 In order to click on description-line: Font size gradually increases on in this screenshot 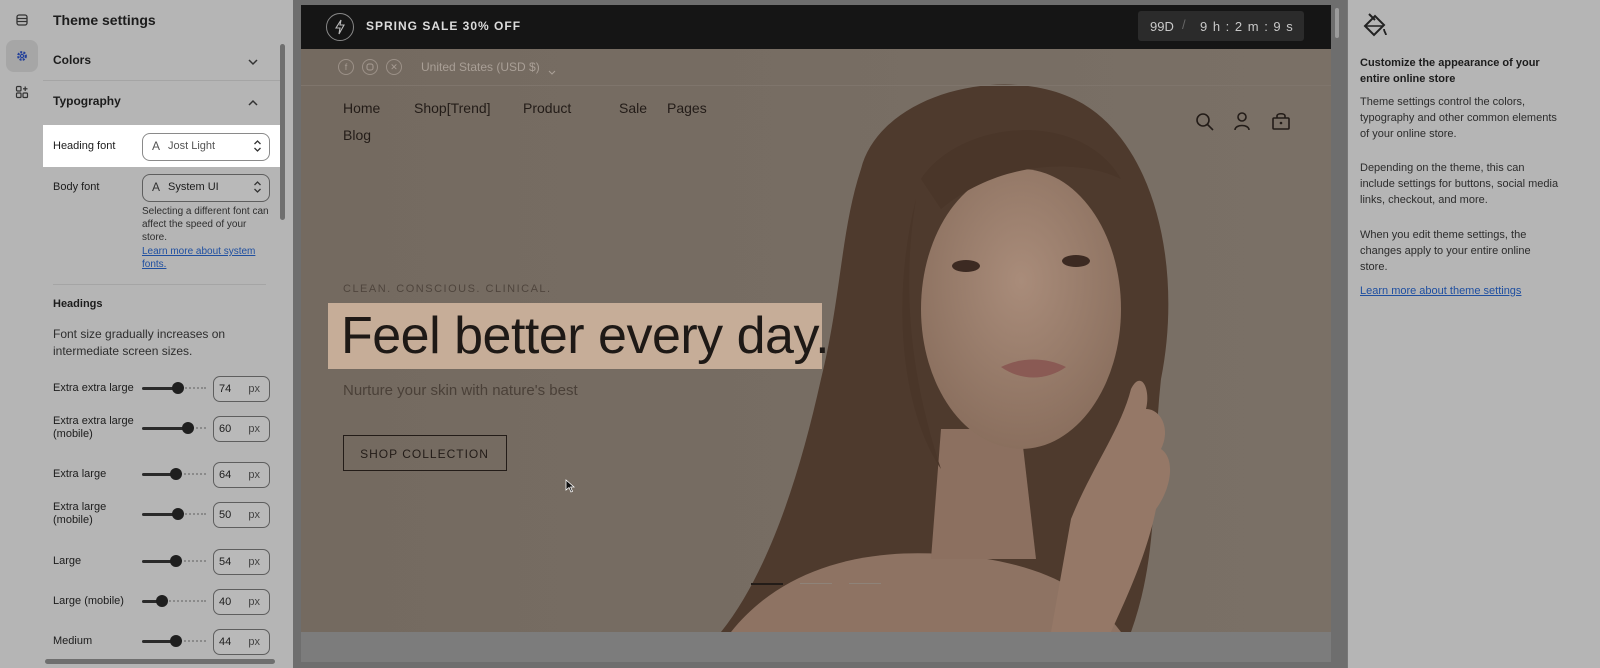, I will do `click(139, 334)`.